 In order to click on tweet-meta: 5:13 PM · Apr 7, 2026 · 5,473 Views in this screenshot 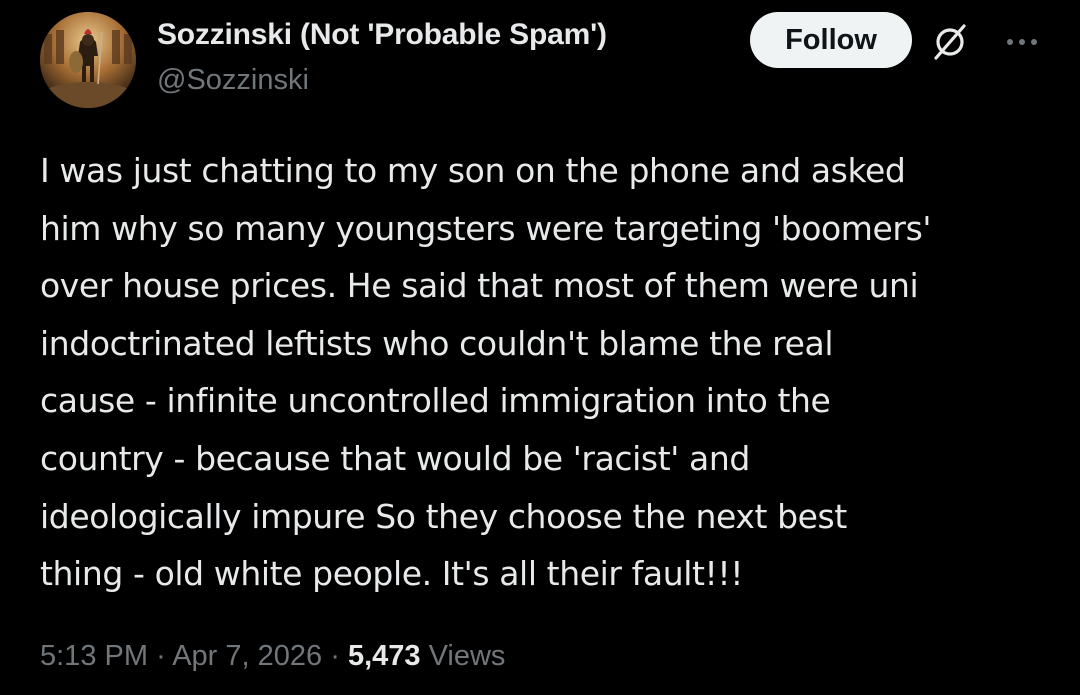, I will do `click(272, 656)`.